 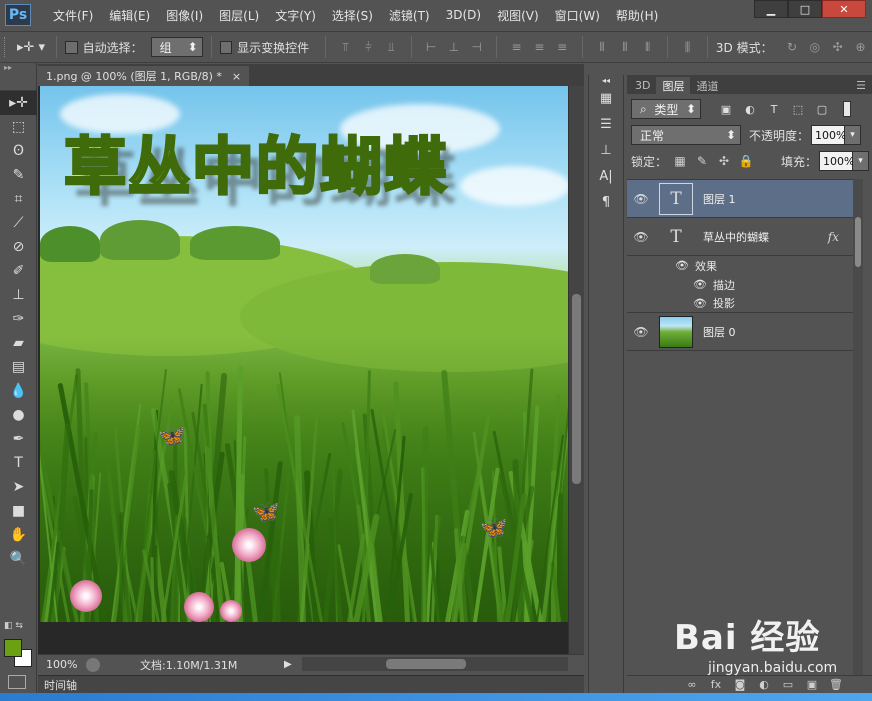 What do you see at coordinates (861, 85) in the screenshot?
I see `panel-menu-icon: ☰` at bounding box center [861, 85].